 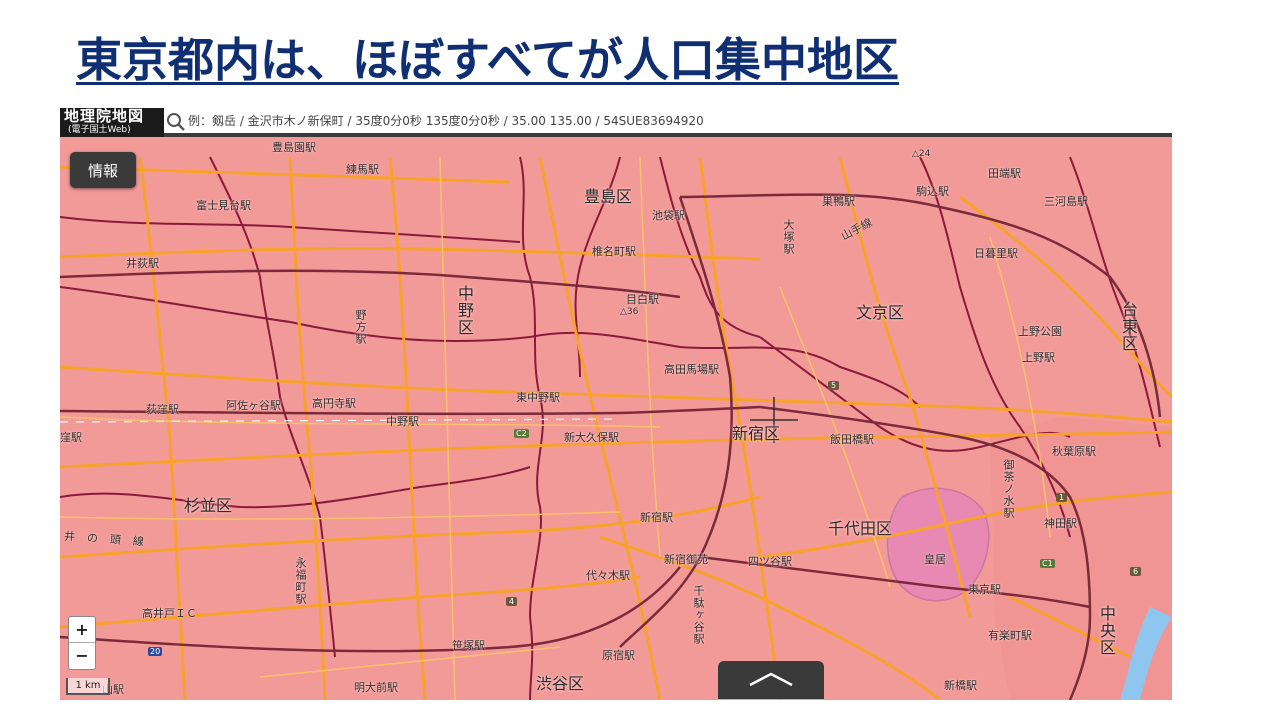 I want to click on place-search, so click(x=668, y=121).